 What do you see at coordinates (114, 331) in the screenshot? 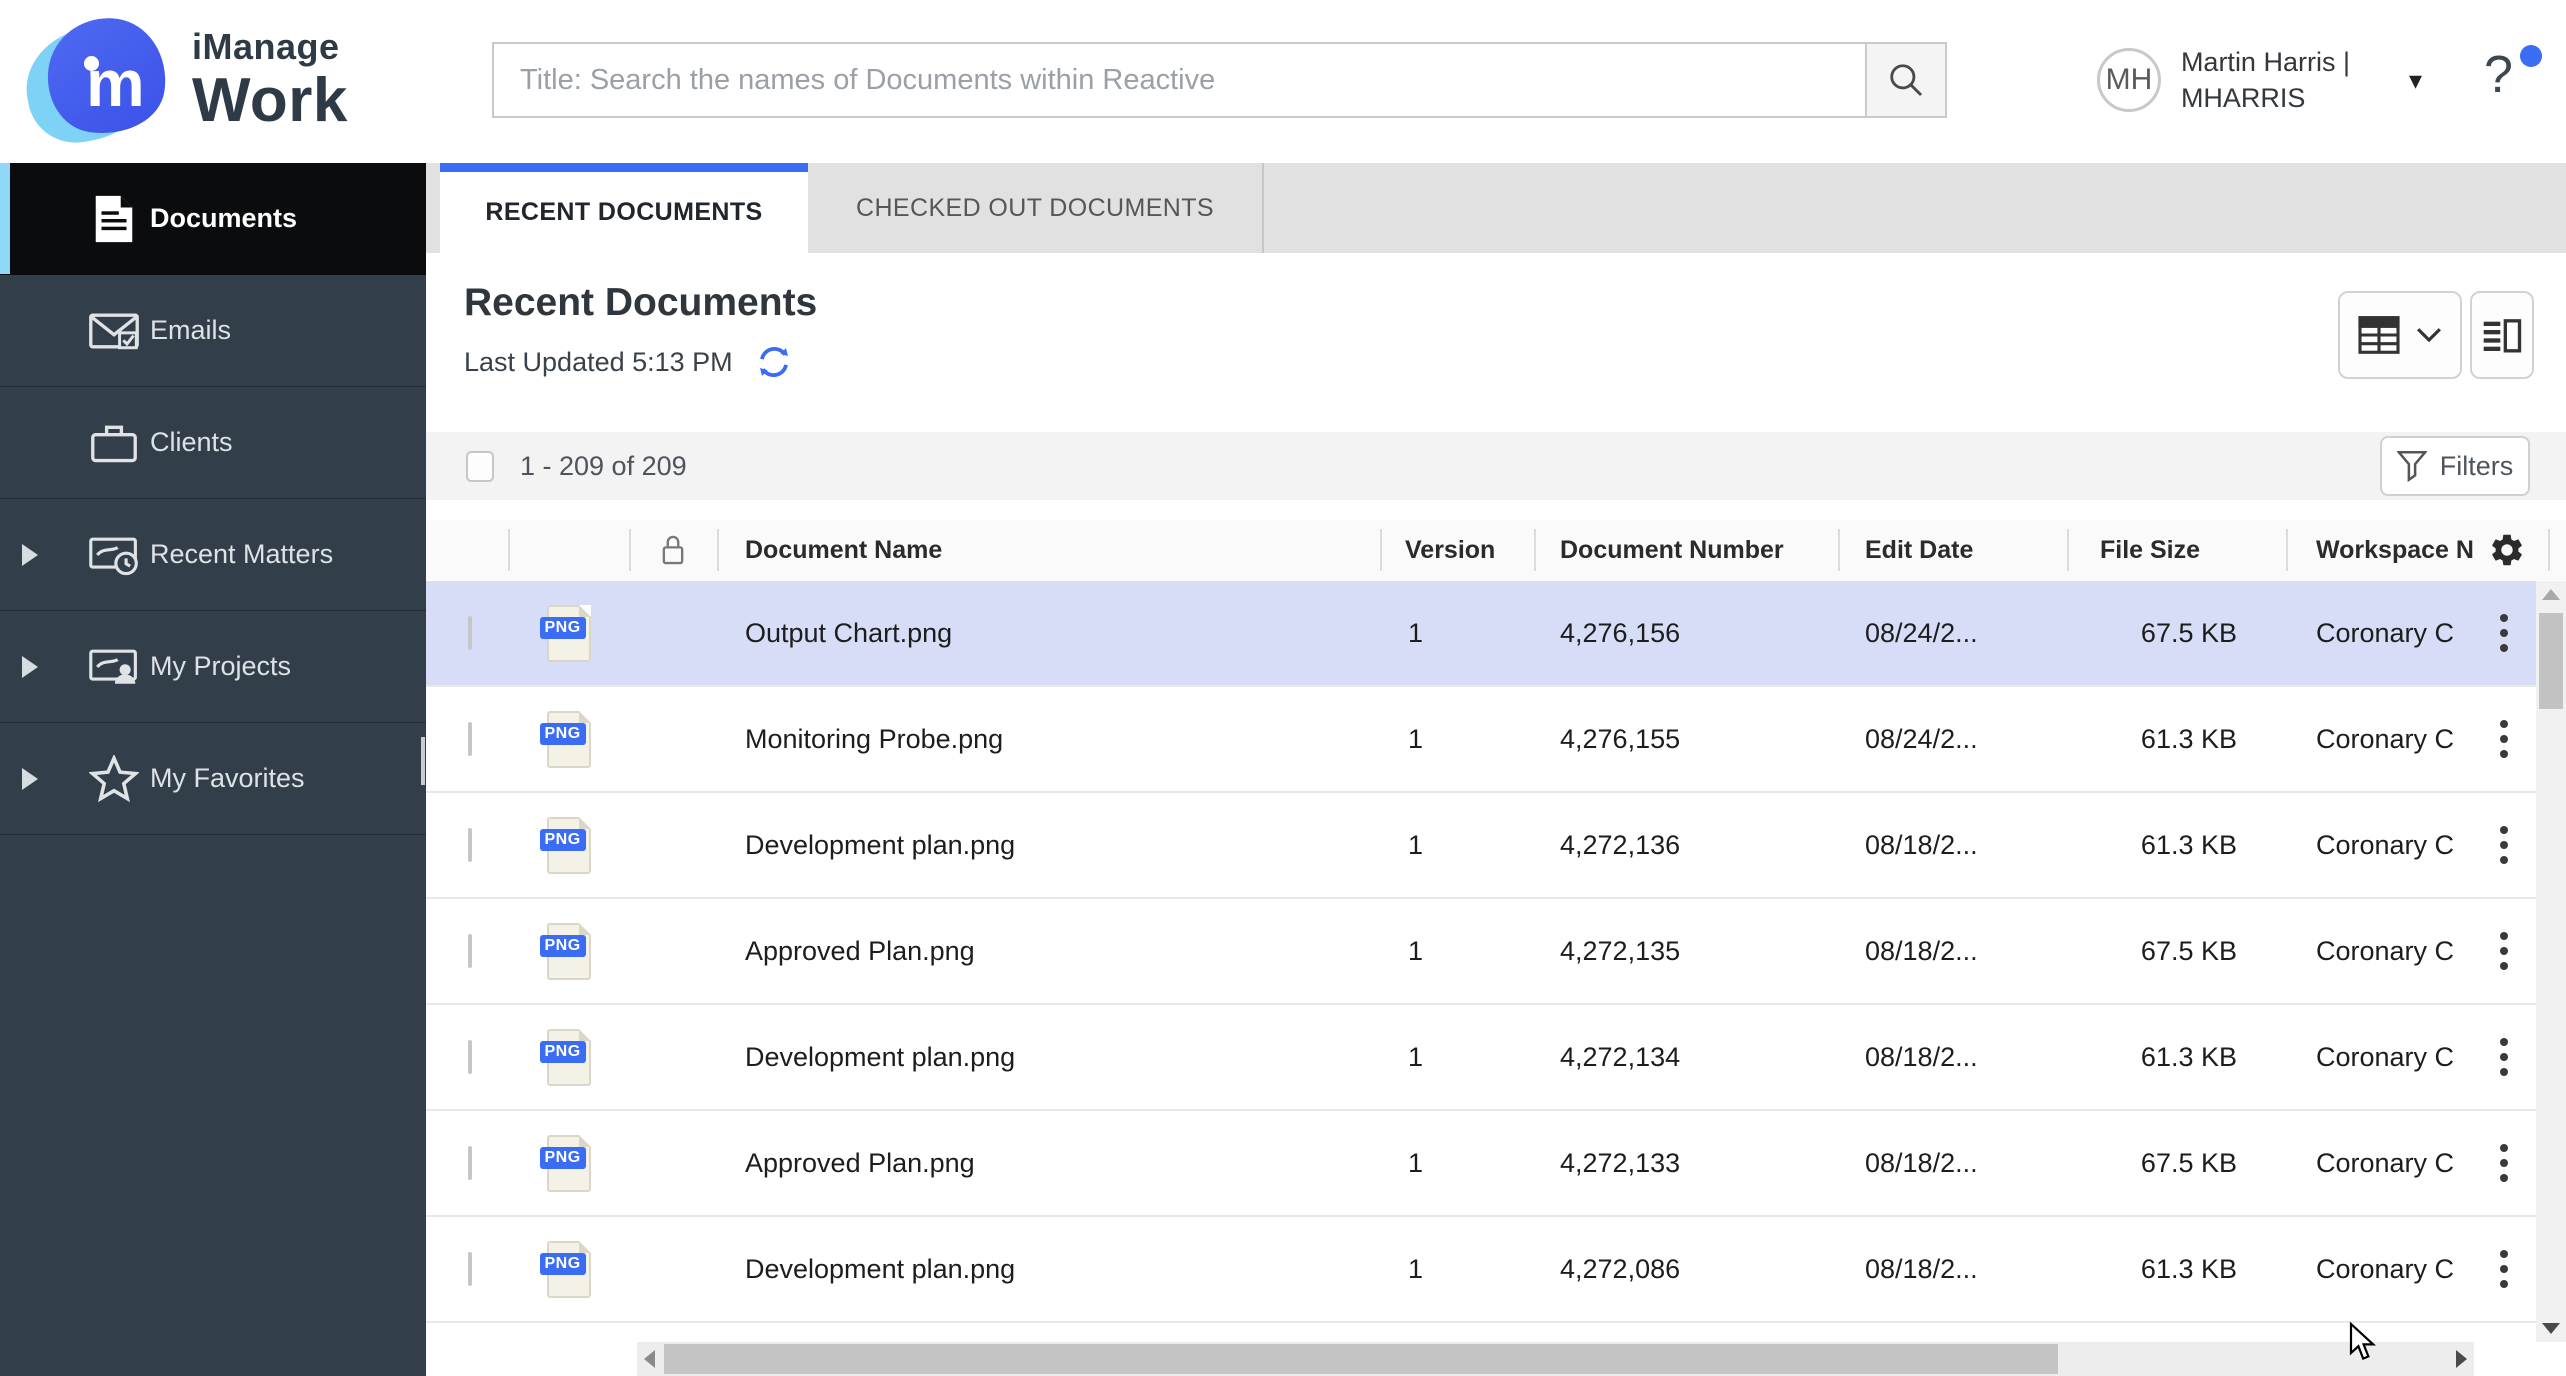
I see `email-icon` at bounding box center [114, 331].